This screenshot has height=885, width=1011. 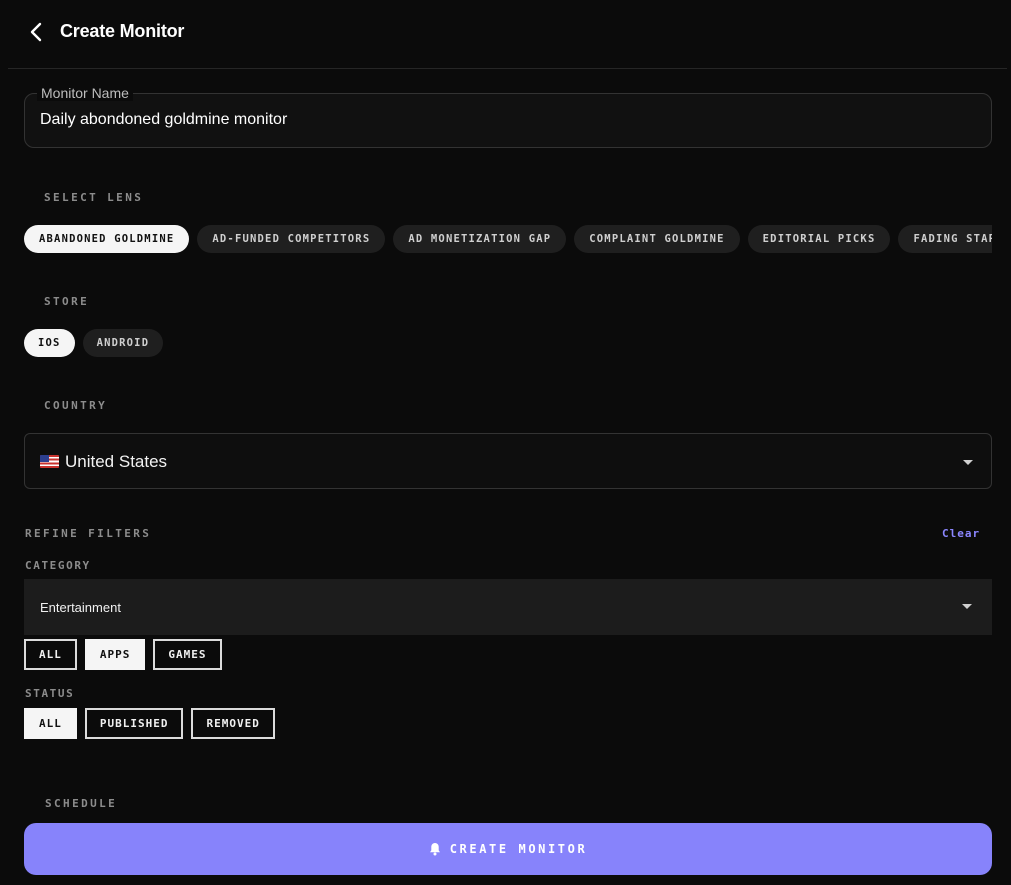 What do you see at coordinates (291, 239) in the screenshot?
I see `lens-chip-ad-funded-competitors: AD-FUNDED COMPETITORS` at bounding box center [291, 239].